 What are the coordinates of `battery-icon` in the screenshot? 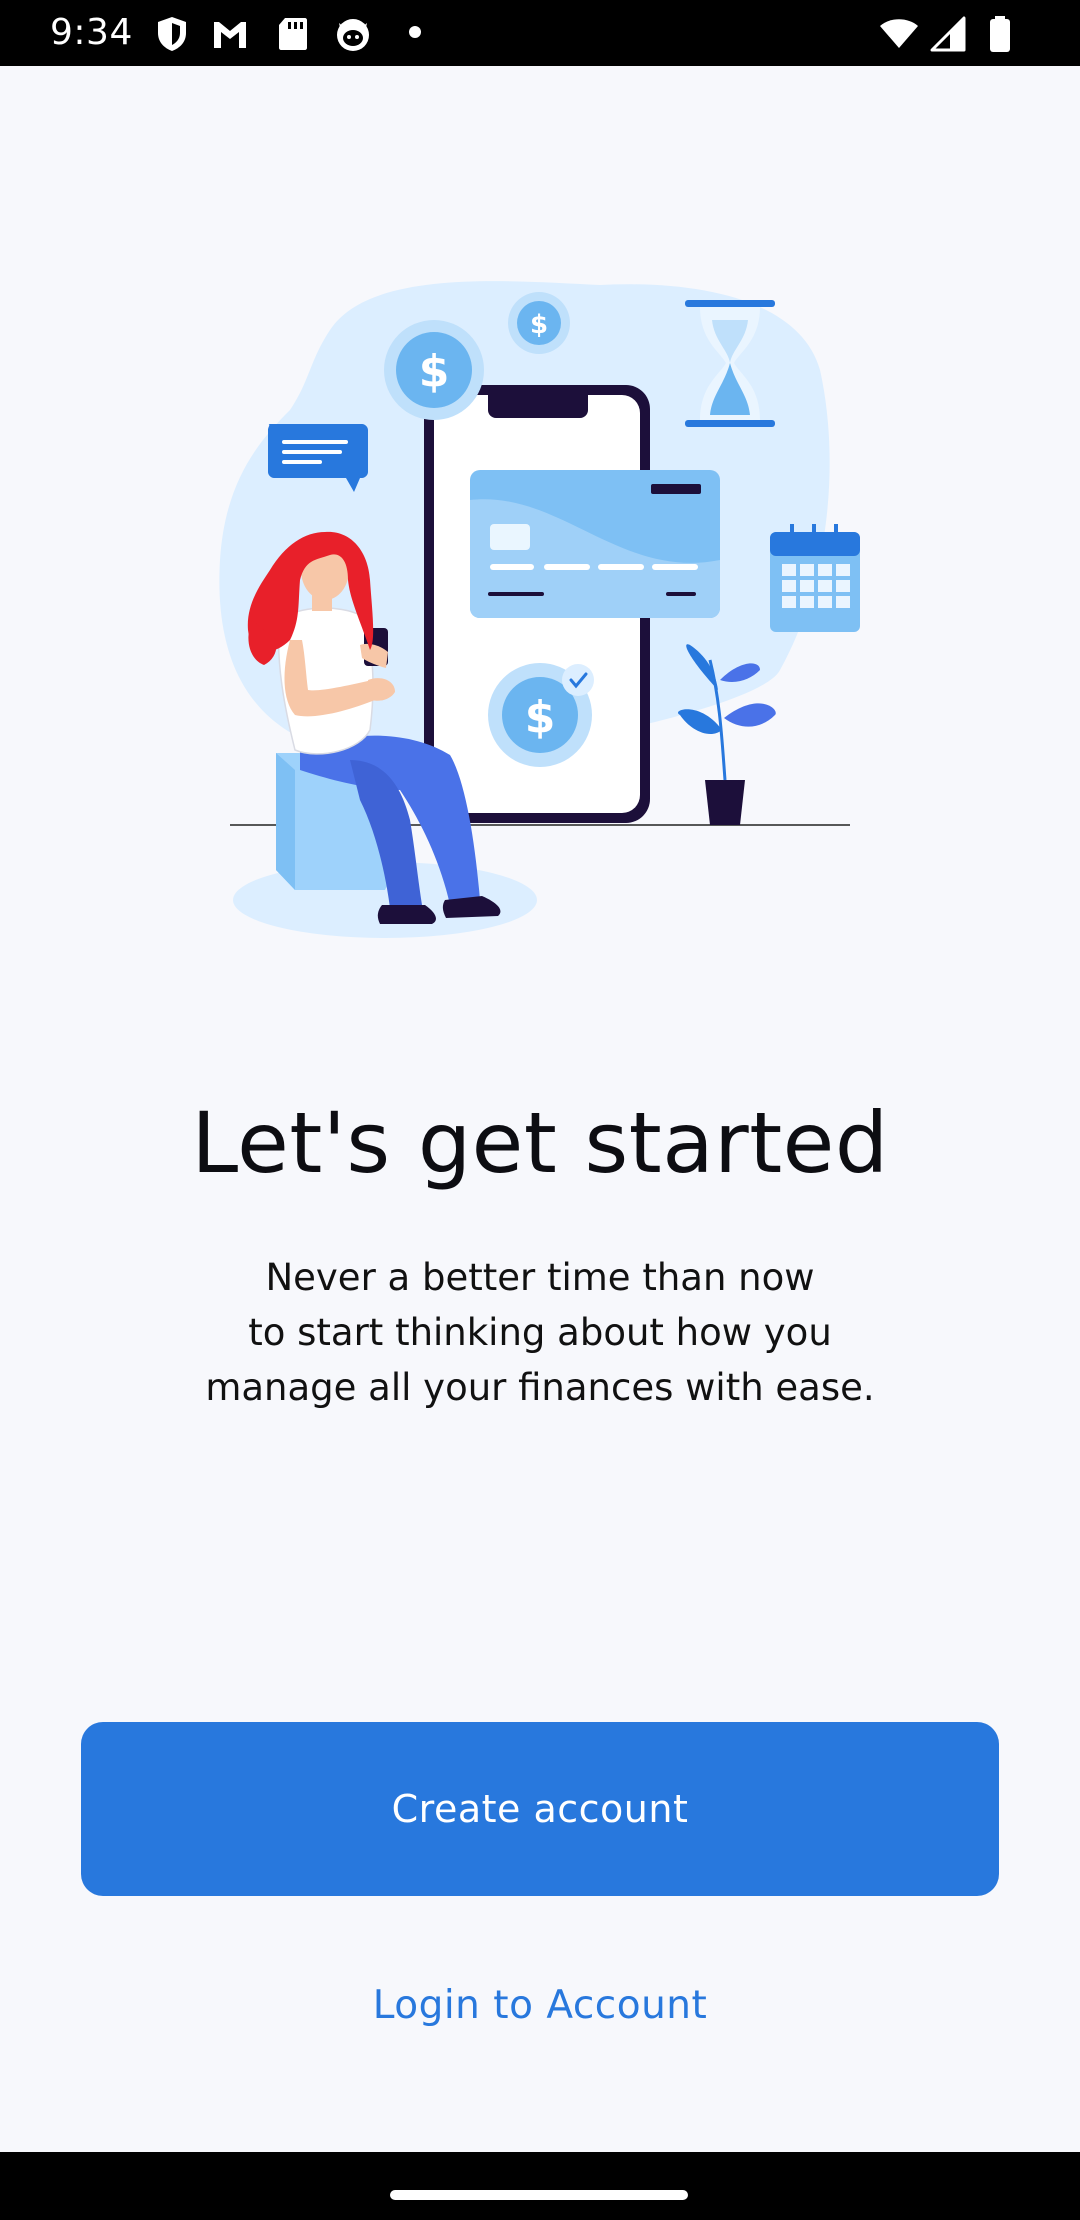 It's located at (1000, 34).